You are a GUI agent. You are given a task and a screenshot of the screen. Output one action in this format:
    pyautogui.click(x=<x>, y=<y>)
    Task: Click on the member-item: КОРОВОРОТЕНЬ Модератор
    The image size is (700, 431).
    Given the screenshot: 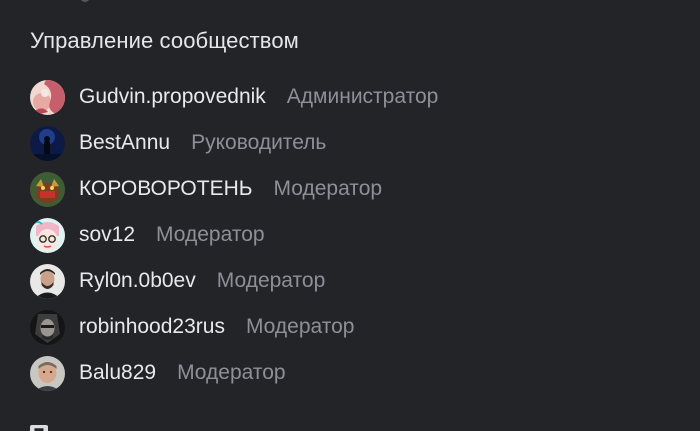 What is the action you would take?
    pyautogui.click(x=234, y=189)
    